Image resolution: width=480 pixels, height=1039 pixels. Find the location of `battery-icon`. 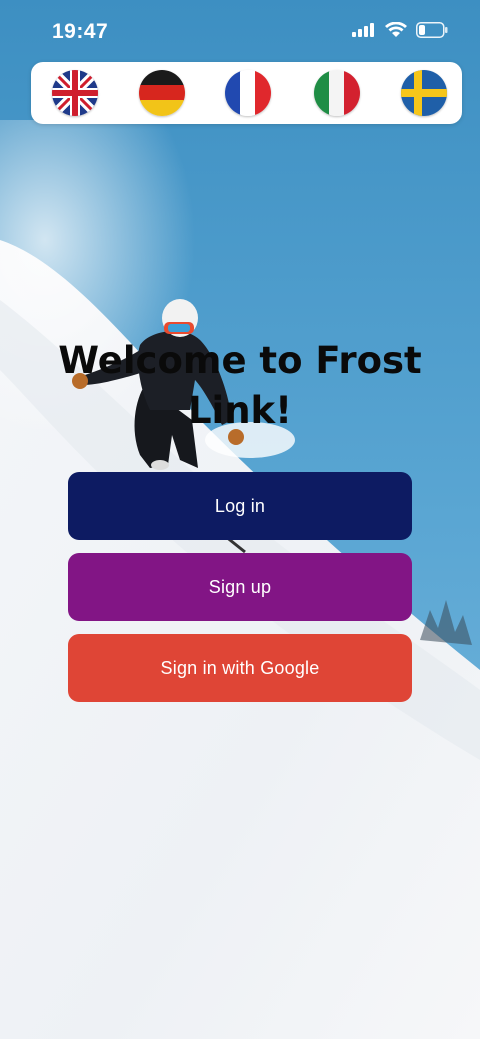

battery-icon is located at coordinates (432, 30).